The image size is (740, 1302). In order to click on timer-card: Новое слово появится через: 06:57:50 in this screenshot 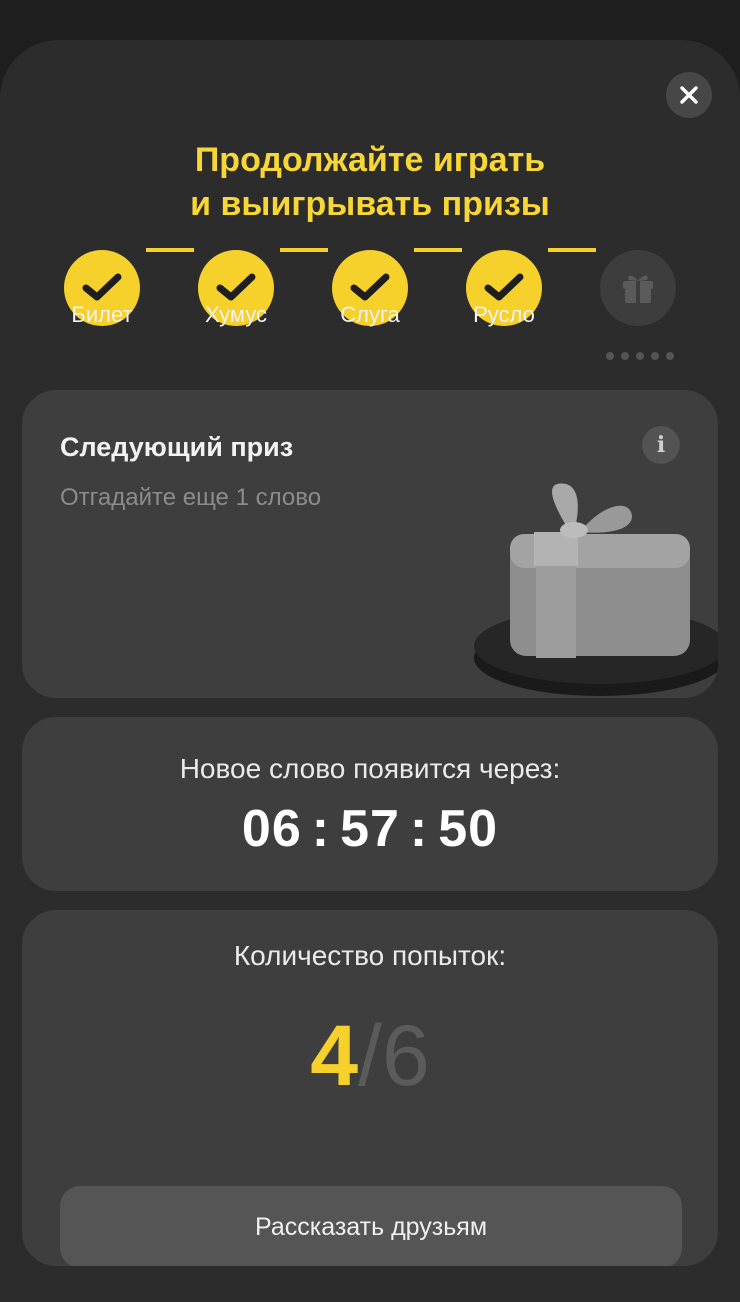, I will do `click(370, 804)`.